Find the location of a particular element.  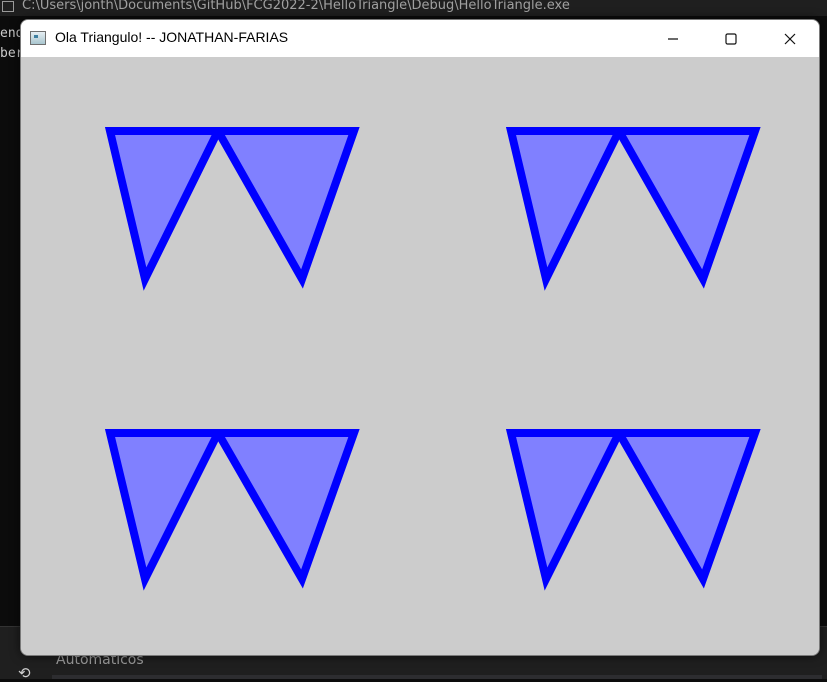

minimize-button is located at coordinates (673, 38).